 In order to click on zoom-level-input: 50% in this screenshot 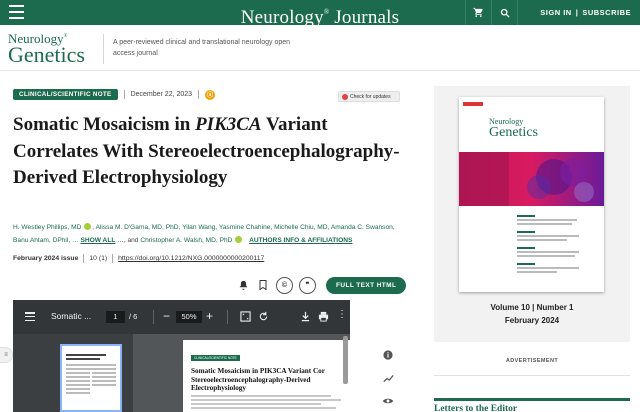, I will do `click(189, 317)`.